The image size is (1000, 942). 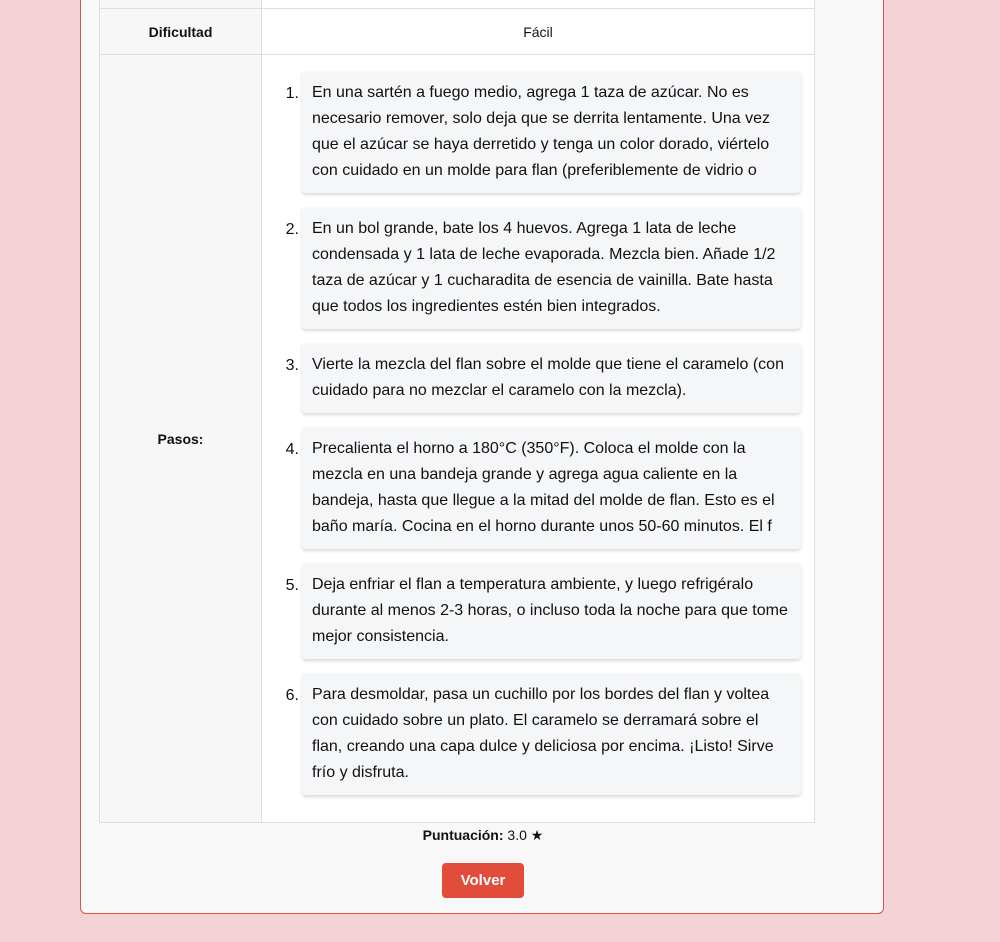 I want to click on step-number: 6., so click(x=292, y=695).